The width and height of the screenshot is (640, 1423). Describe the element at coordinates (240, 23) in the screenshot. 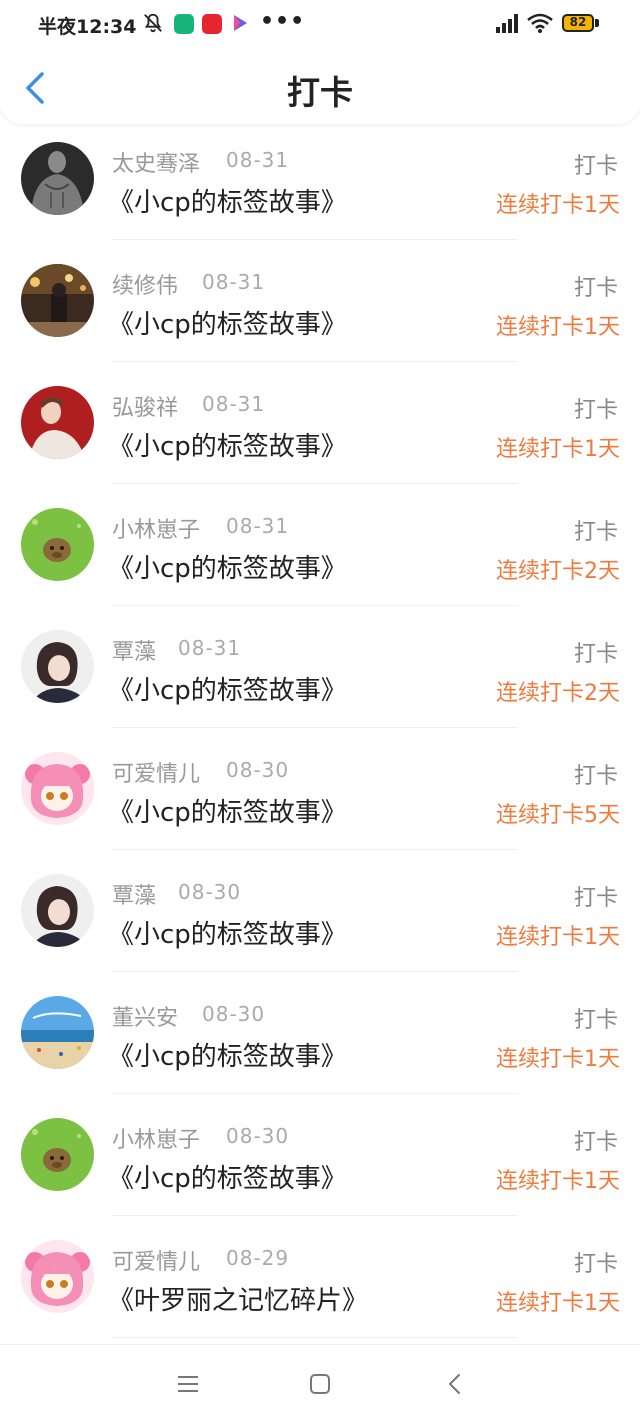

I see `play-app-icon` at that location.